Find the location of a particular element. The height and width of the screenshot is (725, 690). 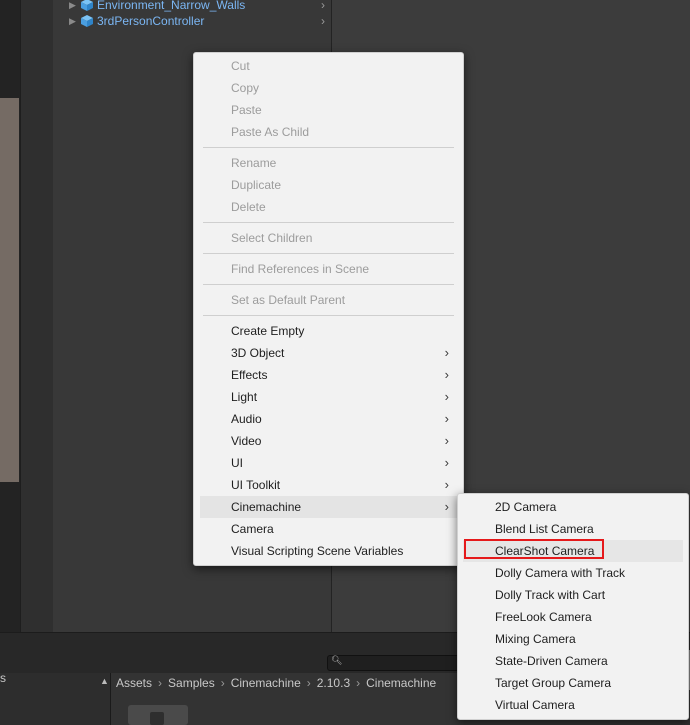

submenu-item-mixing-camera: Mixing Camera is located at coordinates (573, 639).